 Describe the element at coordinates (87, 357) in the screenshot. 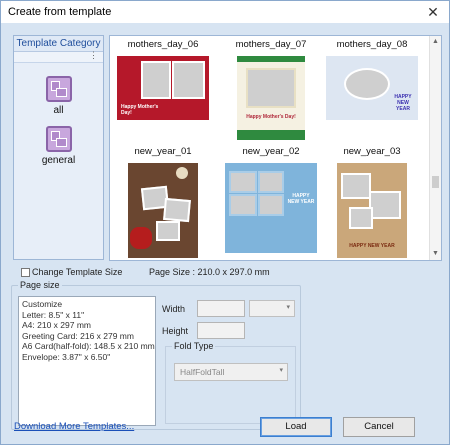

I see `page-size-option: Envelope: 3.87" x 6.50"` at that location.